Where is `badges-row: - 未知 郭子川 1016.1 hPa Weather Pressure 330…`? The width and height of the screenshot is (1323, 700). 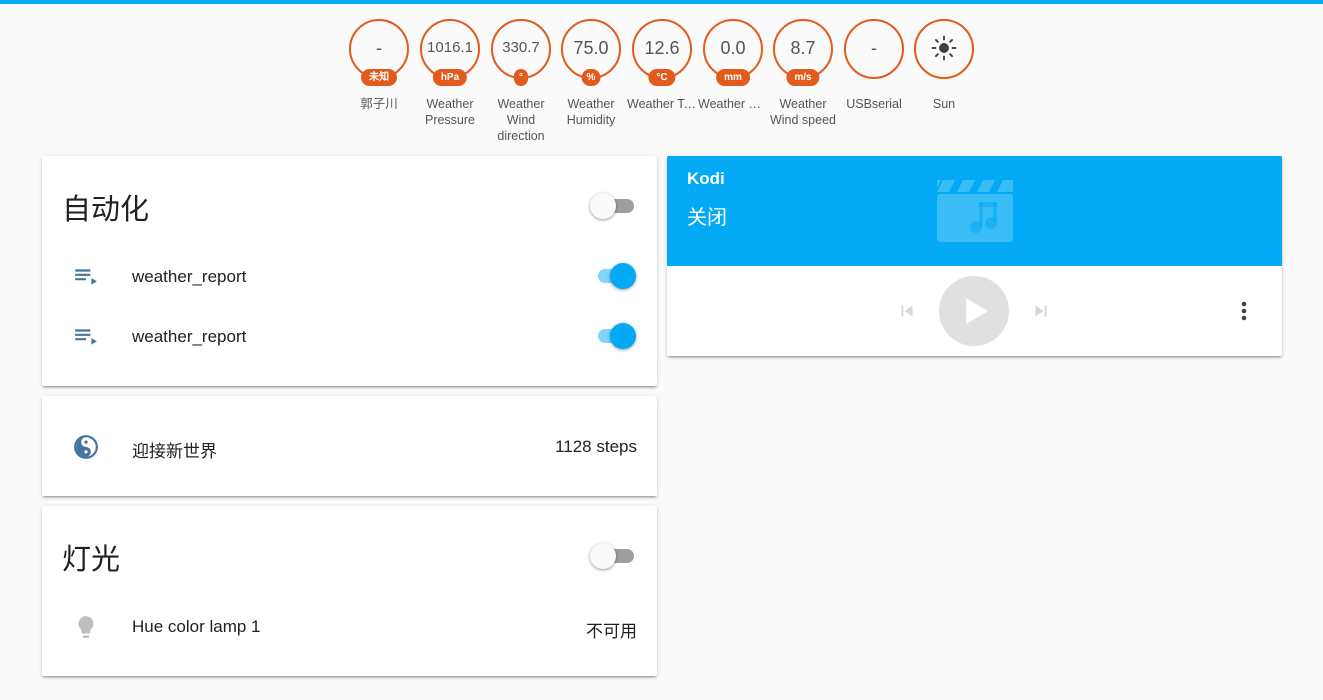 badges-row: - 未知 郭子川 1016.1 hPa Weather Pressure 330… is located at coordinates (664, 81).